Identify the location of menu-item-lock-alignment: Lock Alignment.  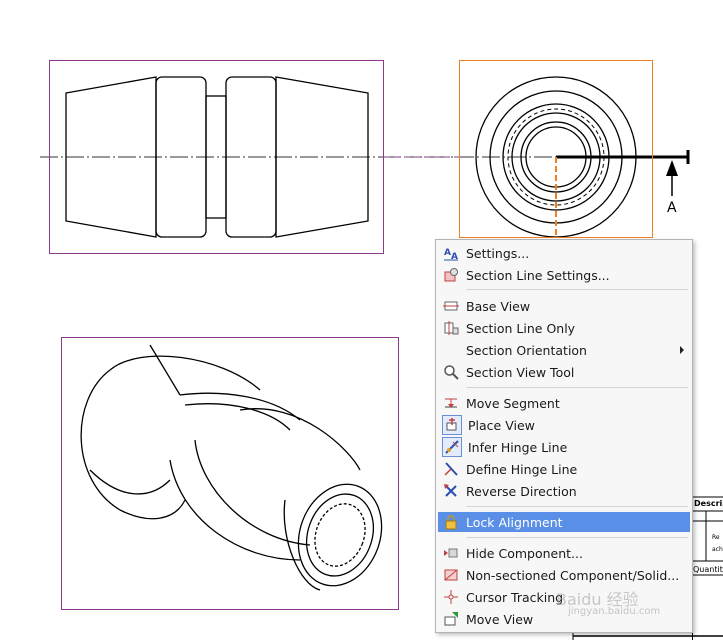
(564, 522).